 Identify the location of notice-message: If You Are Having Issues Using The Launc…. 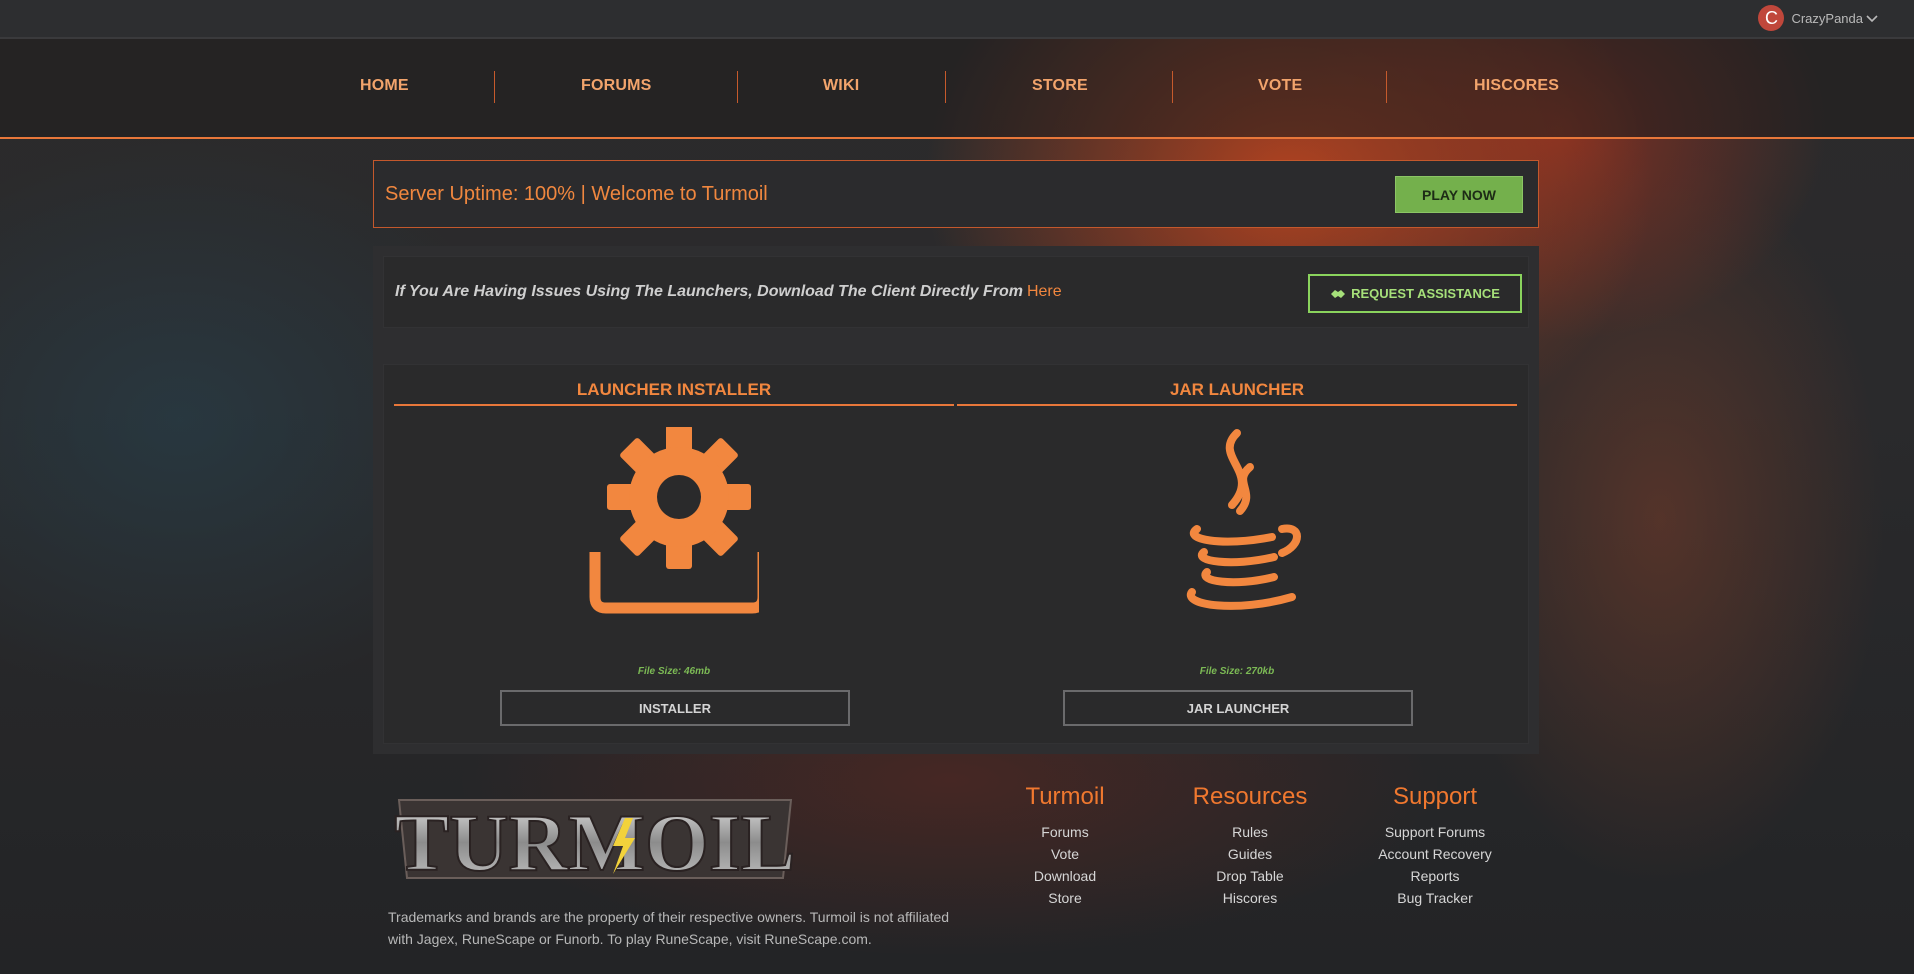
(709, 291).